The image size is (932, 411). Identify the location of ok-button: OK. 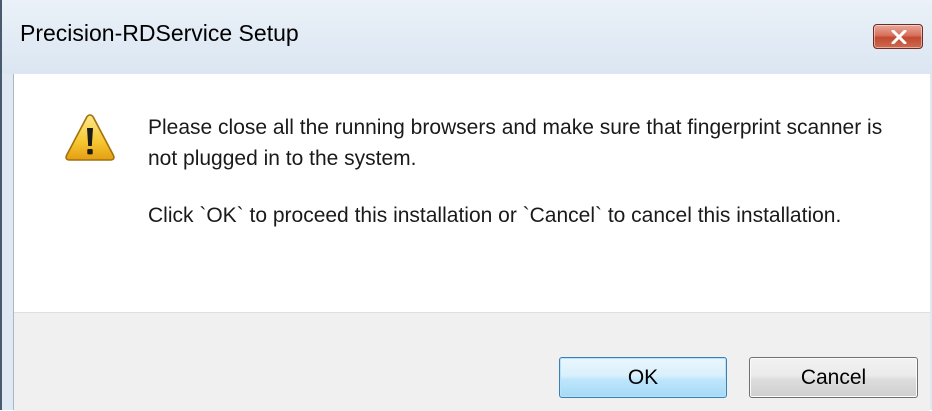
(643, 377).